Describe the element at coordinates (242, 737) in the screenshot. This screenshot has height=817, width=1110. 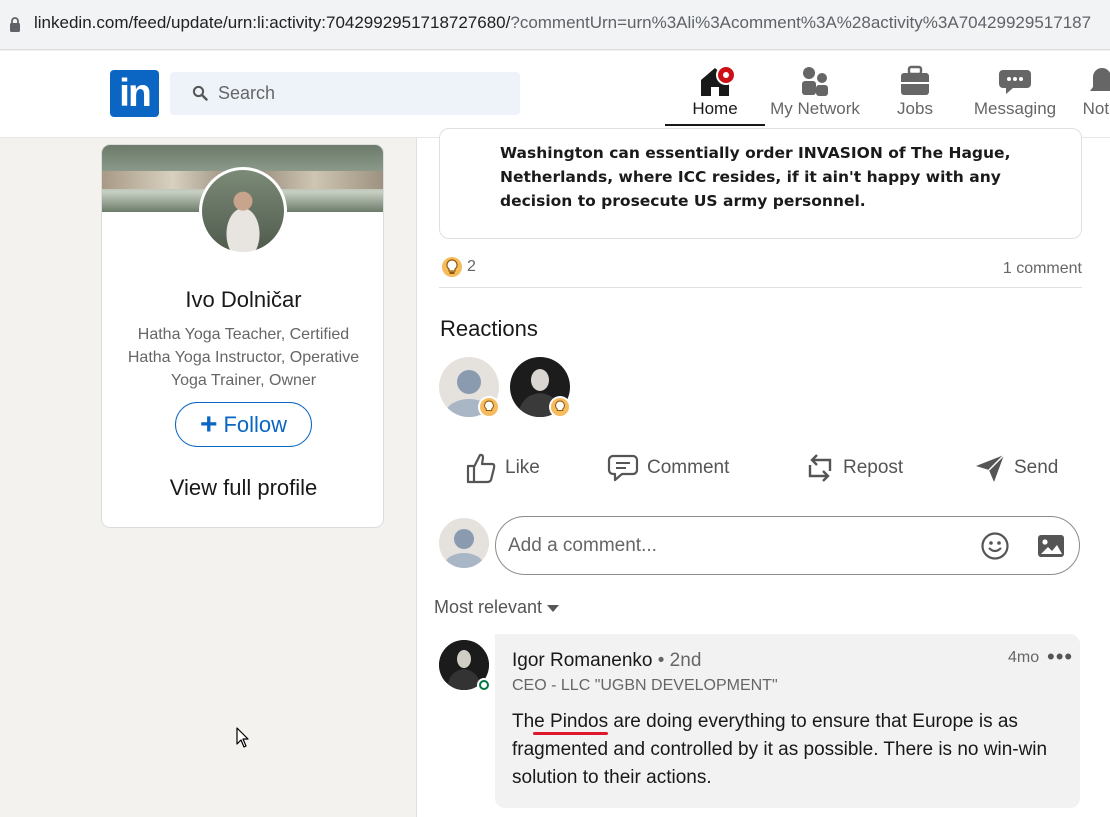
I see `mouse-cursor-icon` at that location.